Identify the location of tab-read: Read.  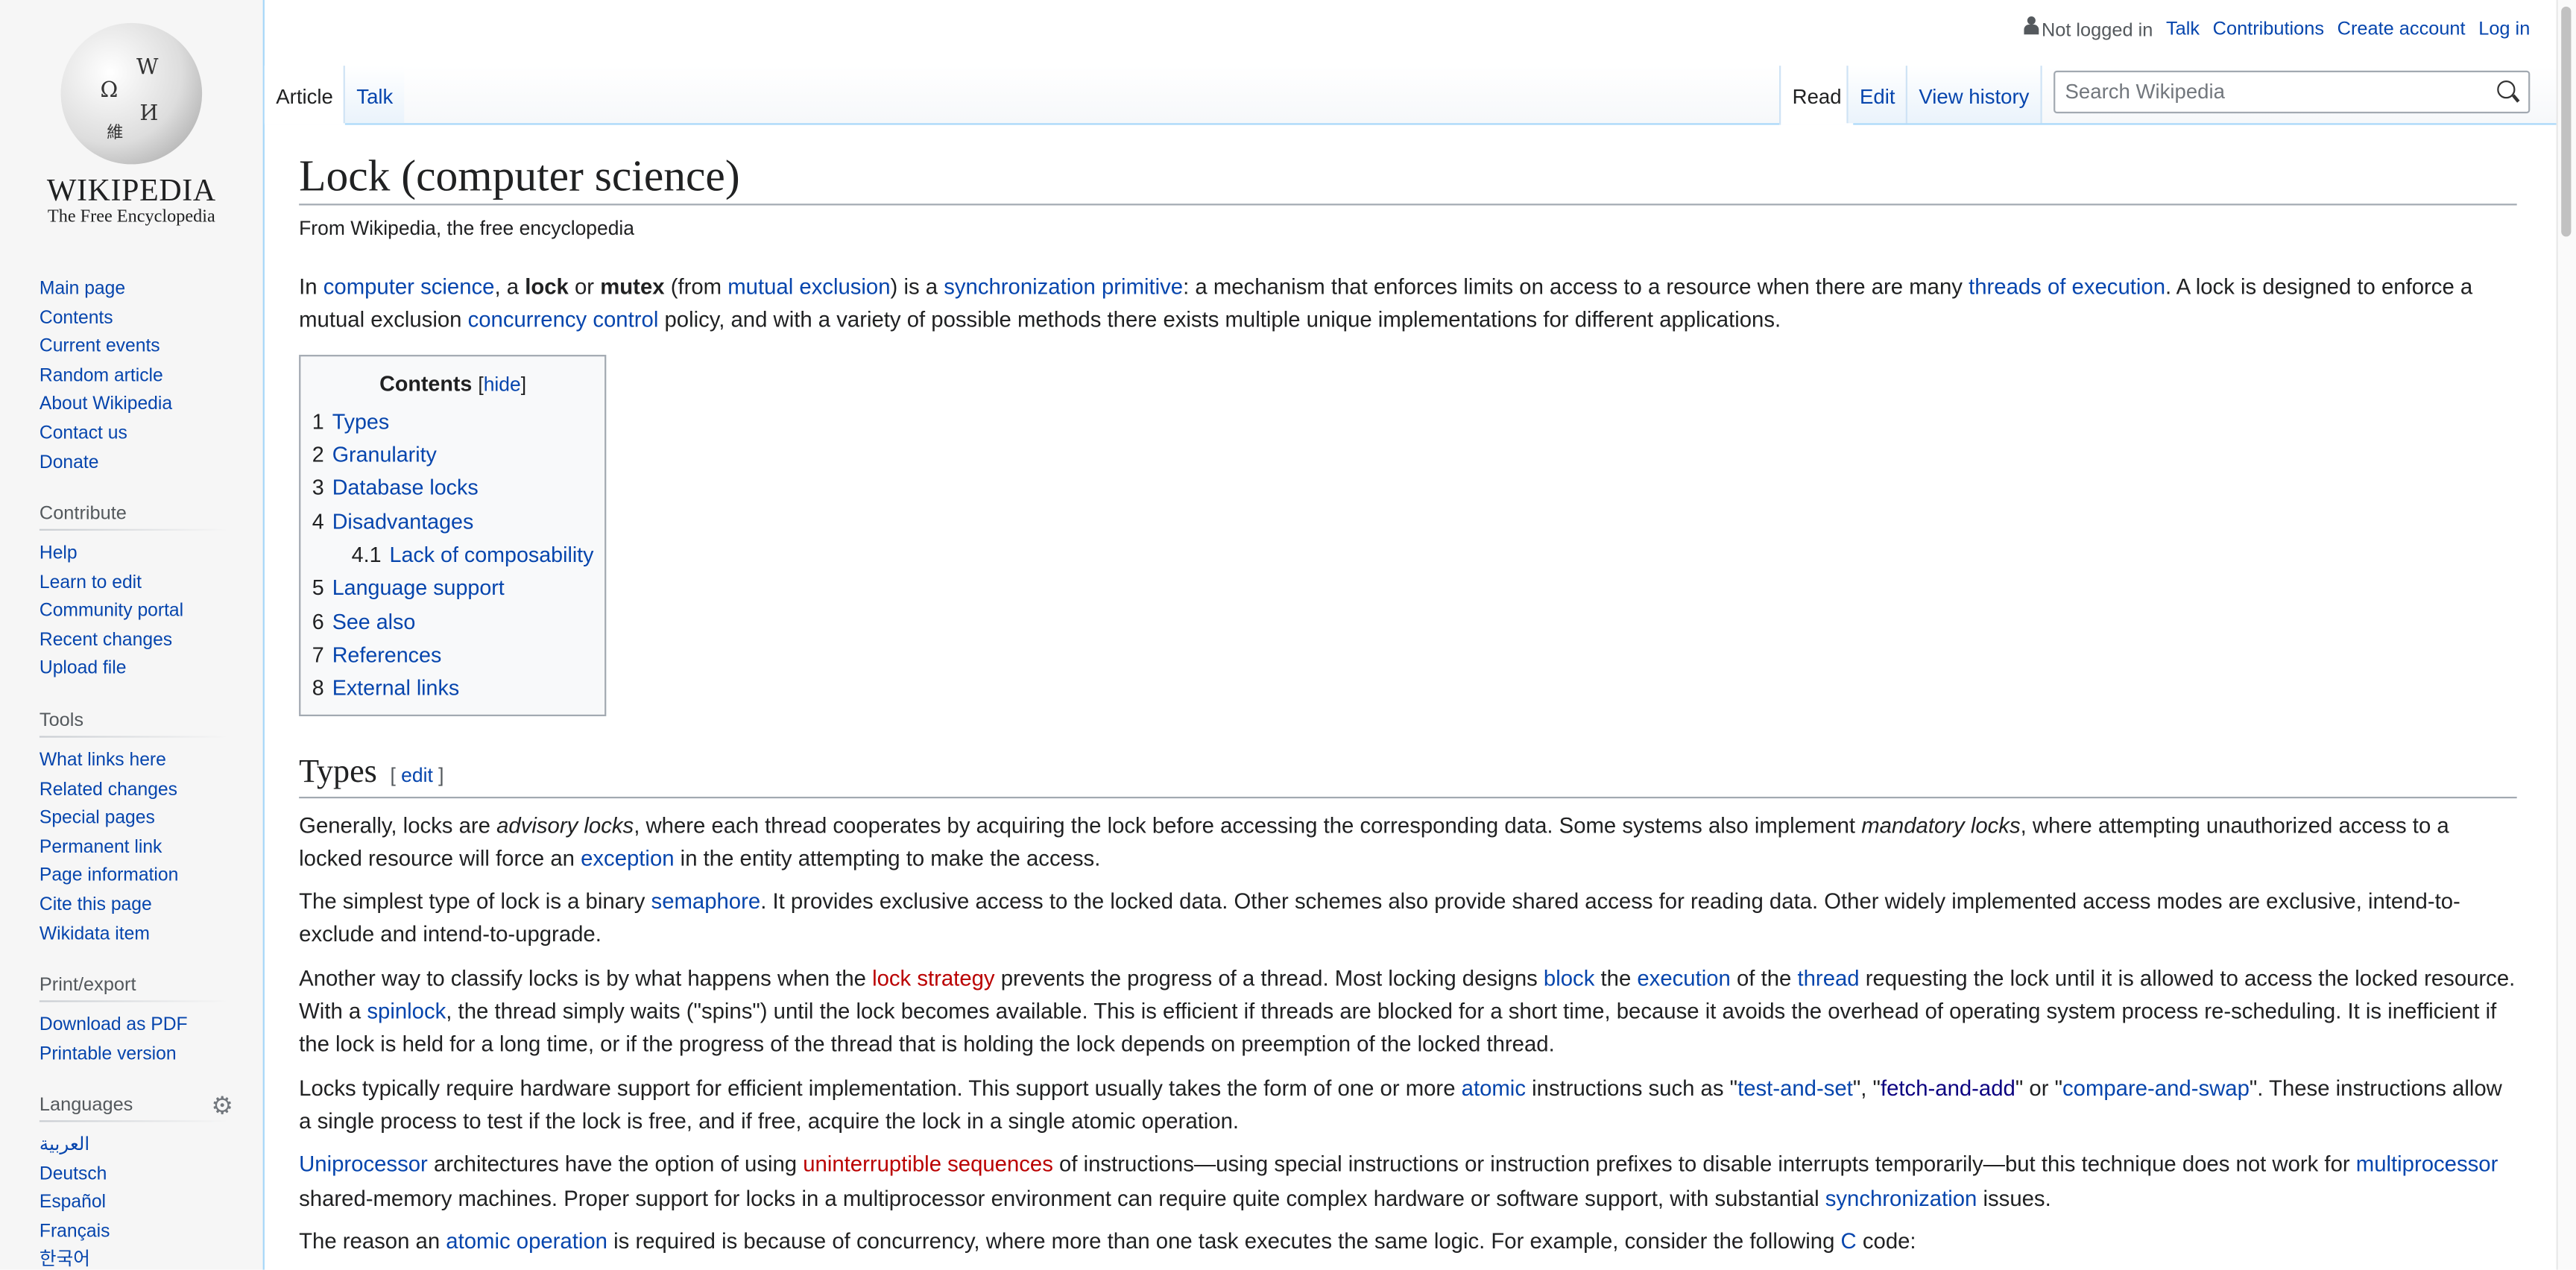
(1816, 95).